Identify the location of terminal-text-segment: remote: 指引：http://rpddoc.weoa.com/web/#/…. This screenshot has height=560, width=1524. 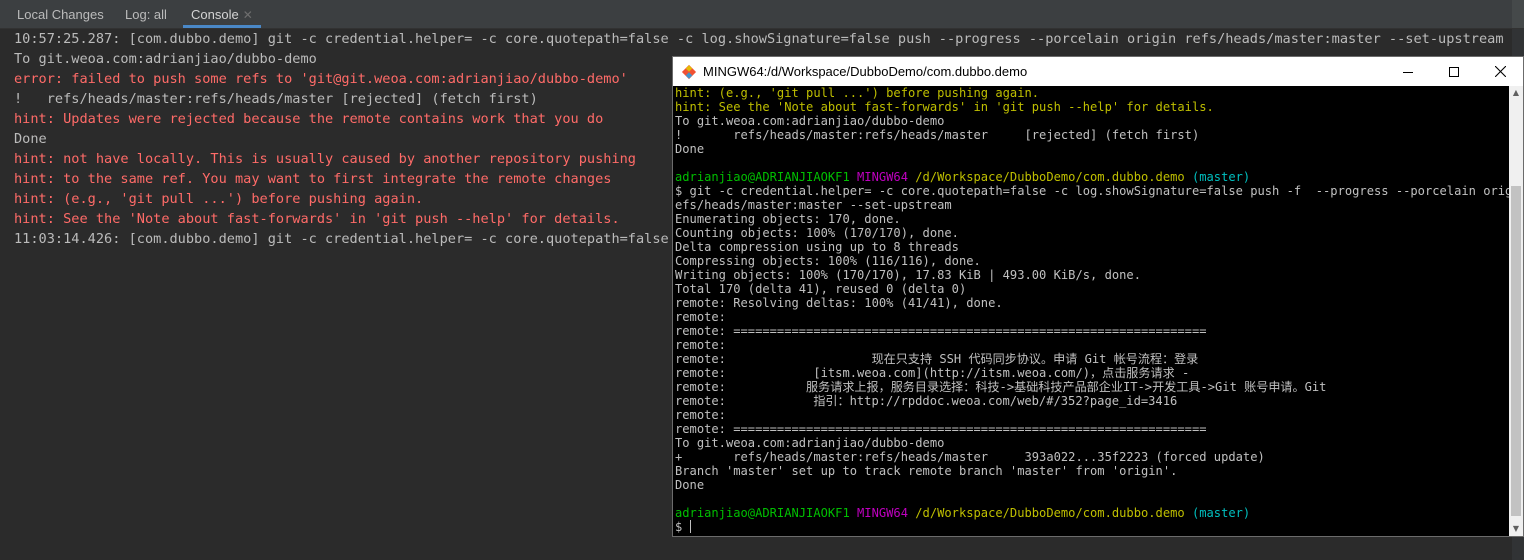
(926, 401).